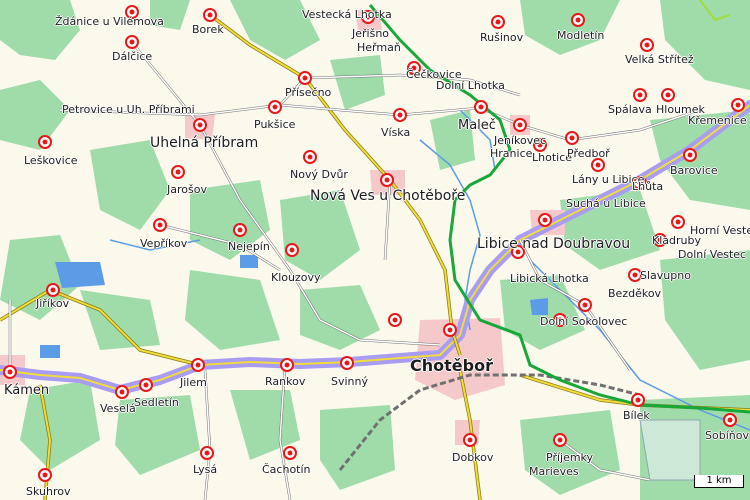  I want to click on place-label-skuhrov: Skuhrov, so click(48, 492).